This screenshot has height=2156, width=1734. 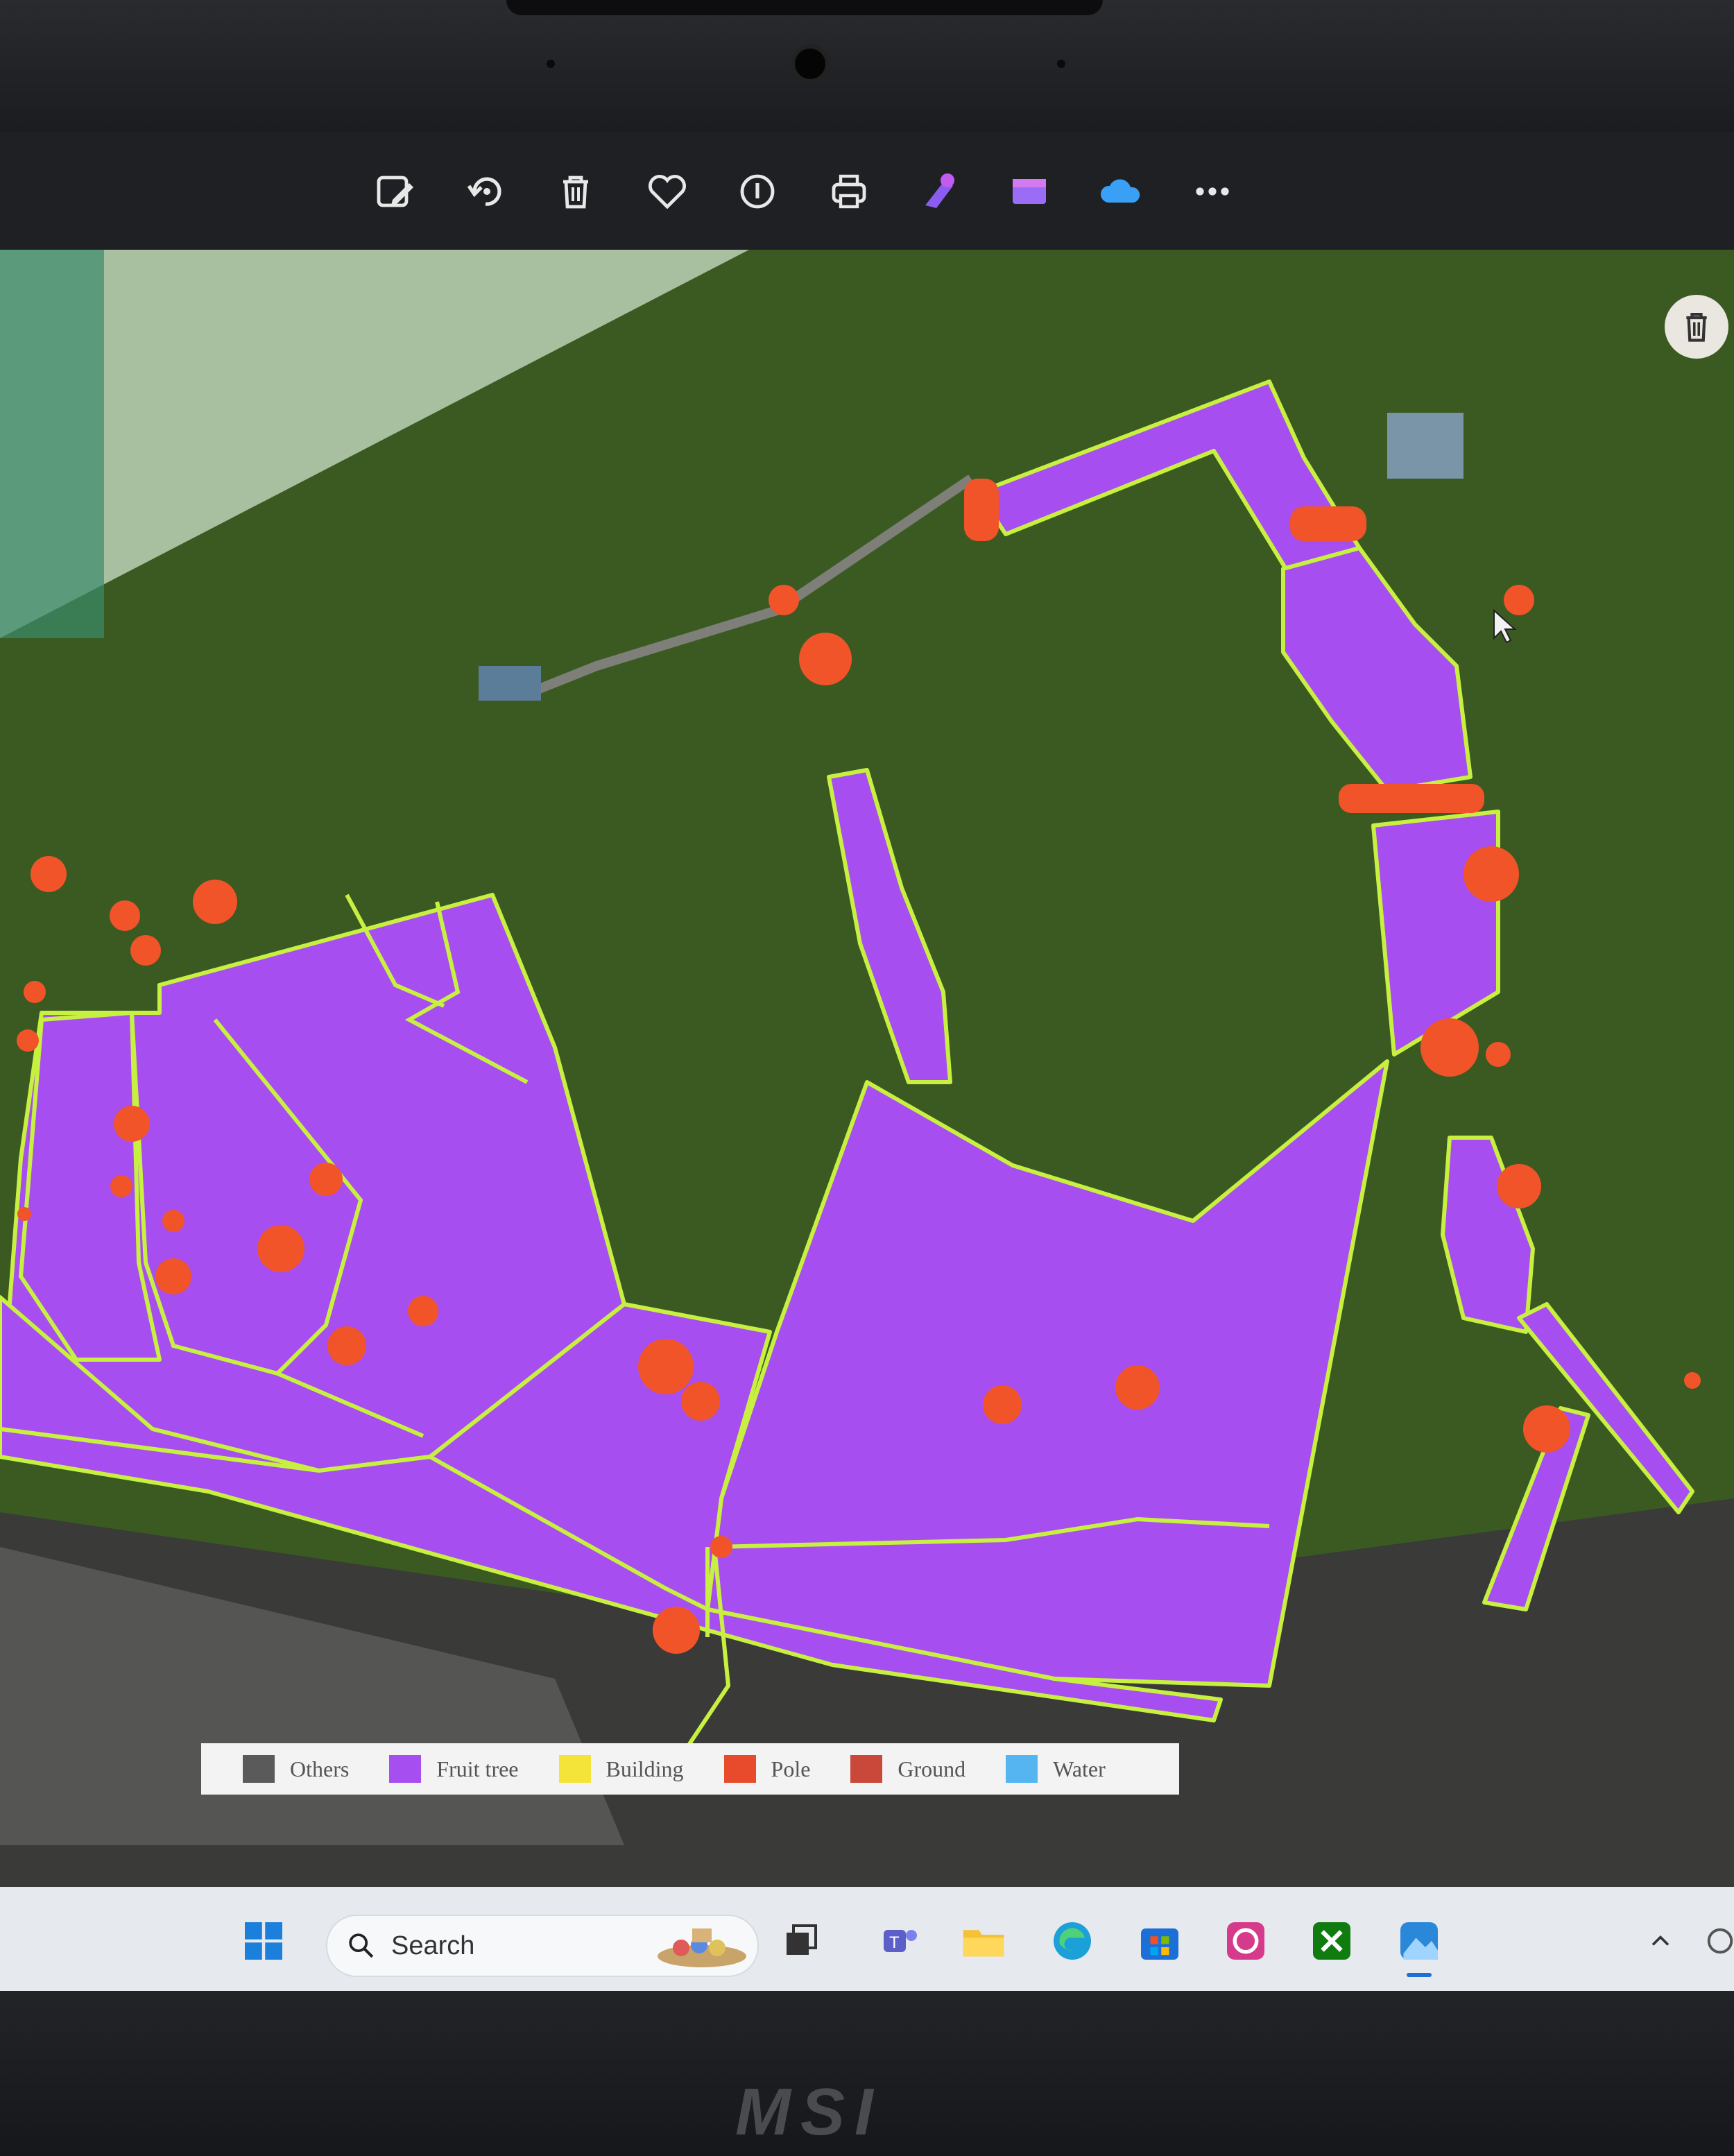 I want to click on photos-toolbar, so click(x=867, y=191).